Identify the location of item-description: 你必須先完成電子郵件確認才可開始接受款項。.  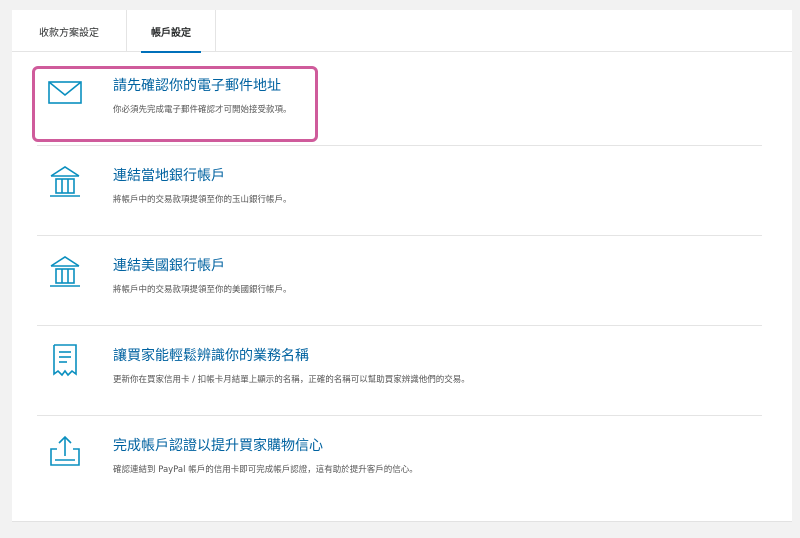
(202, 110).